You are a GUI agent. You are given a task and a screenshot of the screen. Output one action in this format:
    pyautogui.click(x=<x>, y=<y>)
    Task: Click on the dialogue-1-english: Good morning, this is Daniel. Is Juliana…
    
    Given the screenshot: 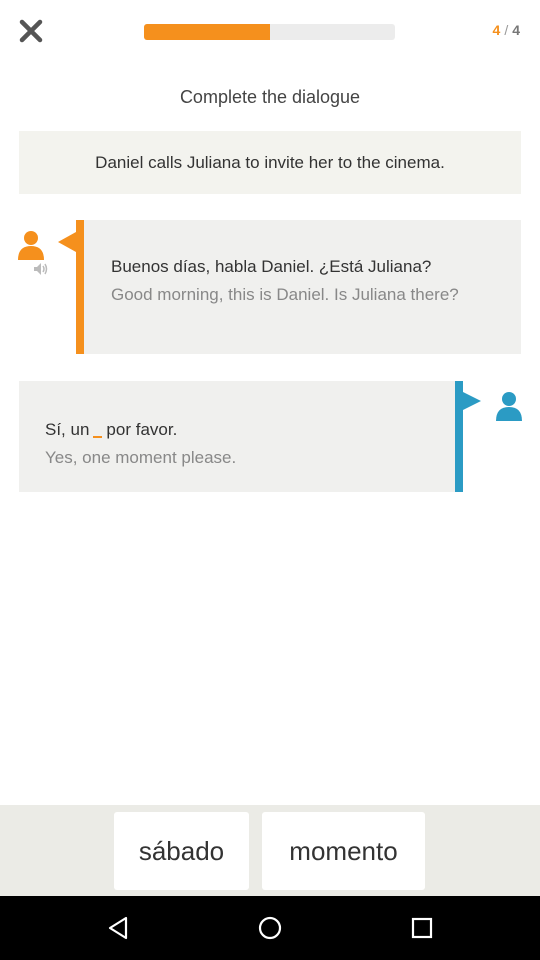 What is the action you would take?
    pyautogui.click(x=285, y=294)
    